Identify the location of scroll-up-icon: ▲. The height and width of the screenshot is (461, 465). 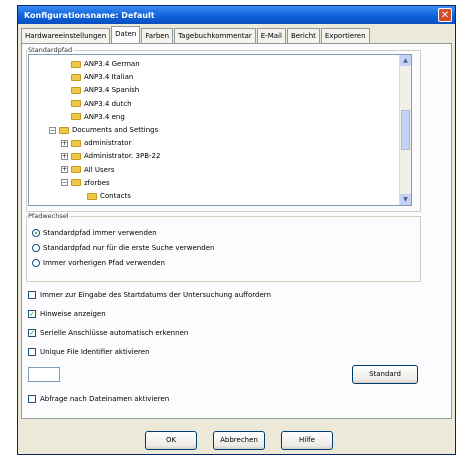
(405, 60).